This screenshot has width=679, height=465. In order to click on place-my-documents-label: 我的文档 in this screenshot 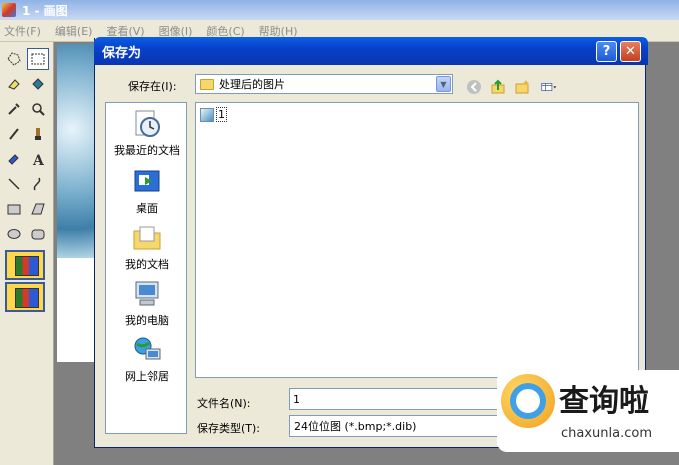, I will do `click(147, 264)`.